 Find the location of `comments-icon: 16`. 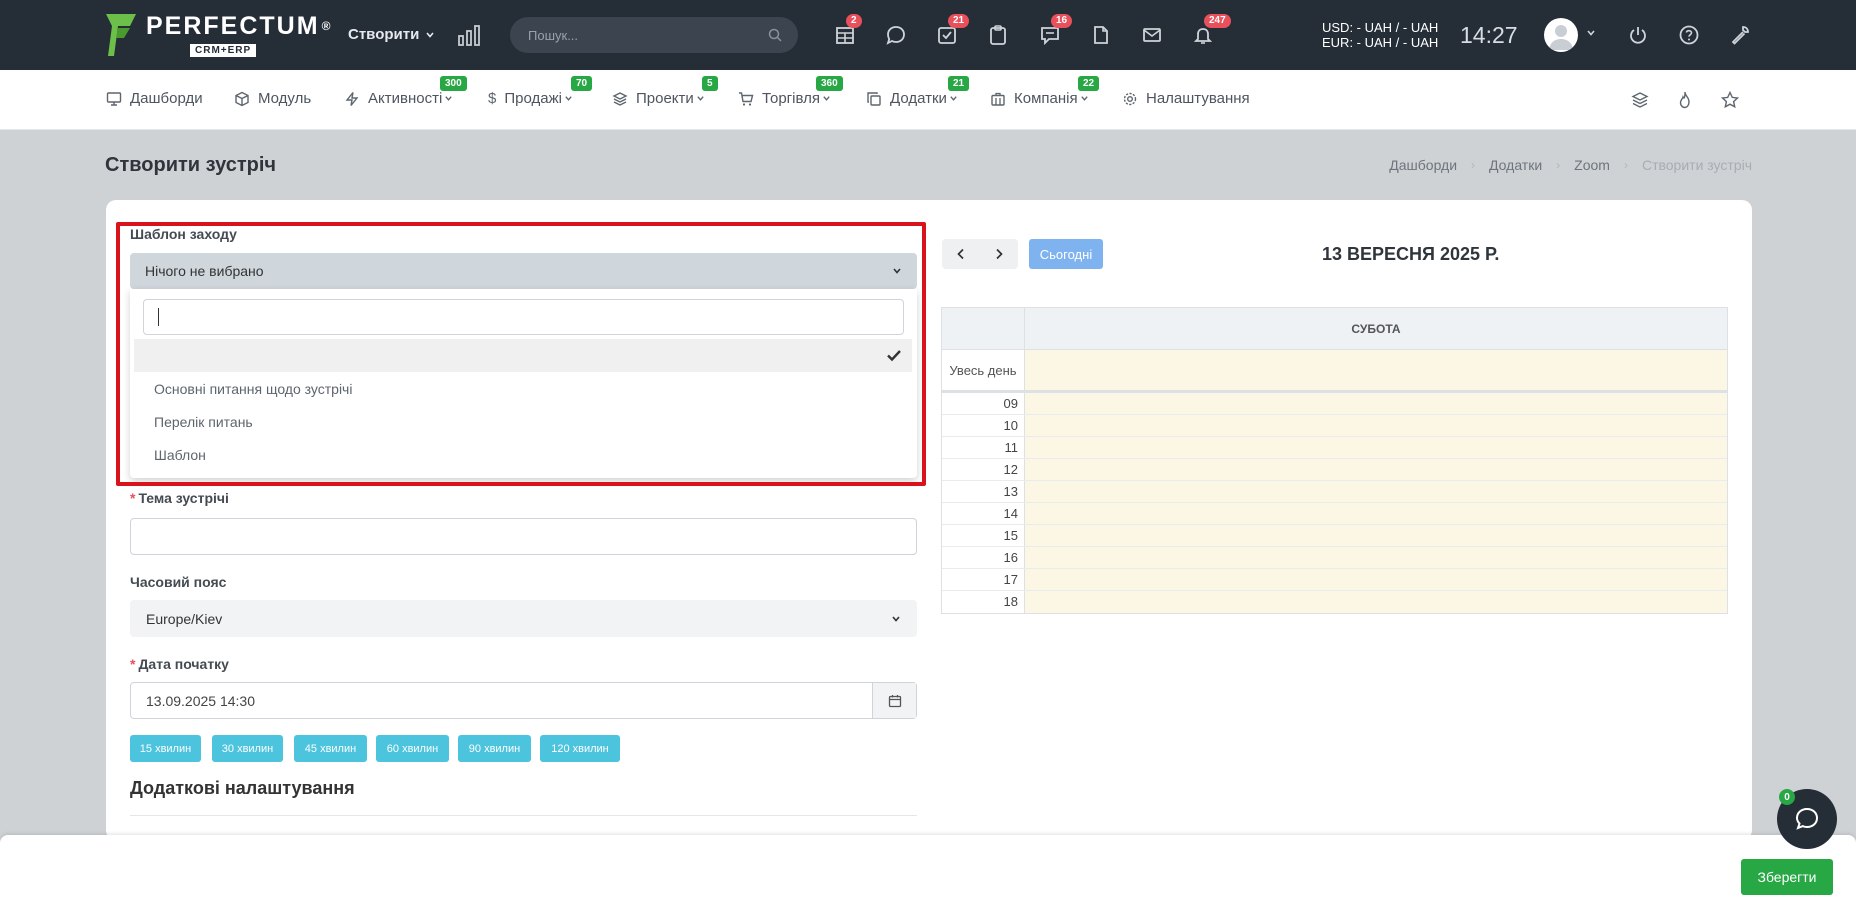

comments-icon: 16 is located at coordinates (1055, 31).